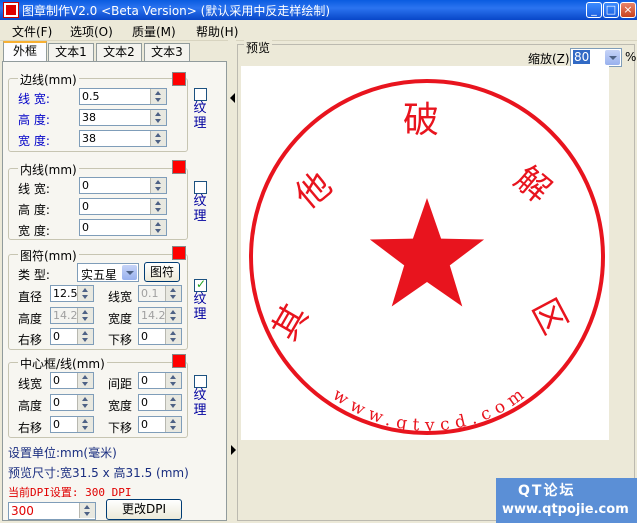  Describe the element at coordinates (314, 191) in the screenshot. I see `stamp-char-2: 他` at that location.